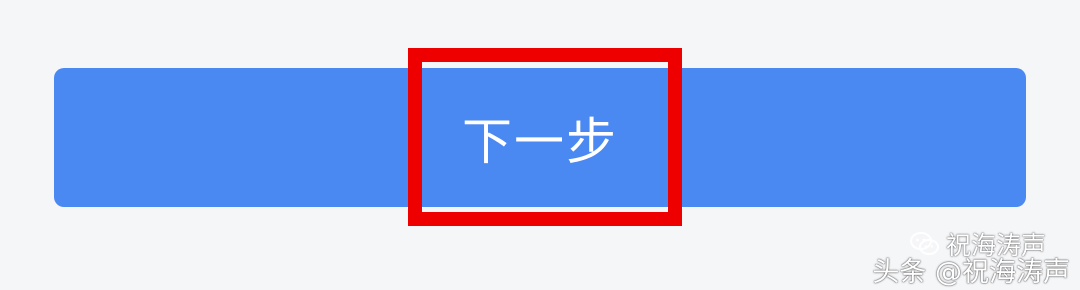 This screenshot has height=290, width=1080. Describe the element at coordinates (540, 141) in the screenshot. I see `next-step-label: 下一步` at that location.